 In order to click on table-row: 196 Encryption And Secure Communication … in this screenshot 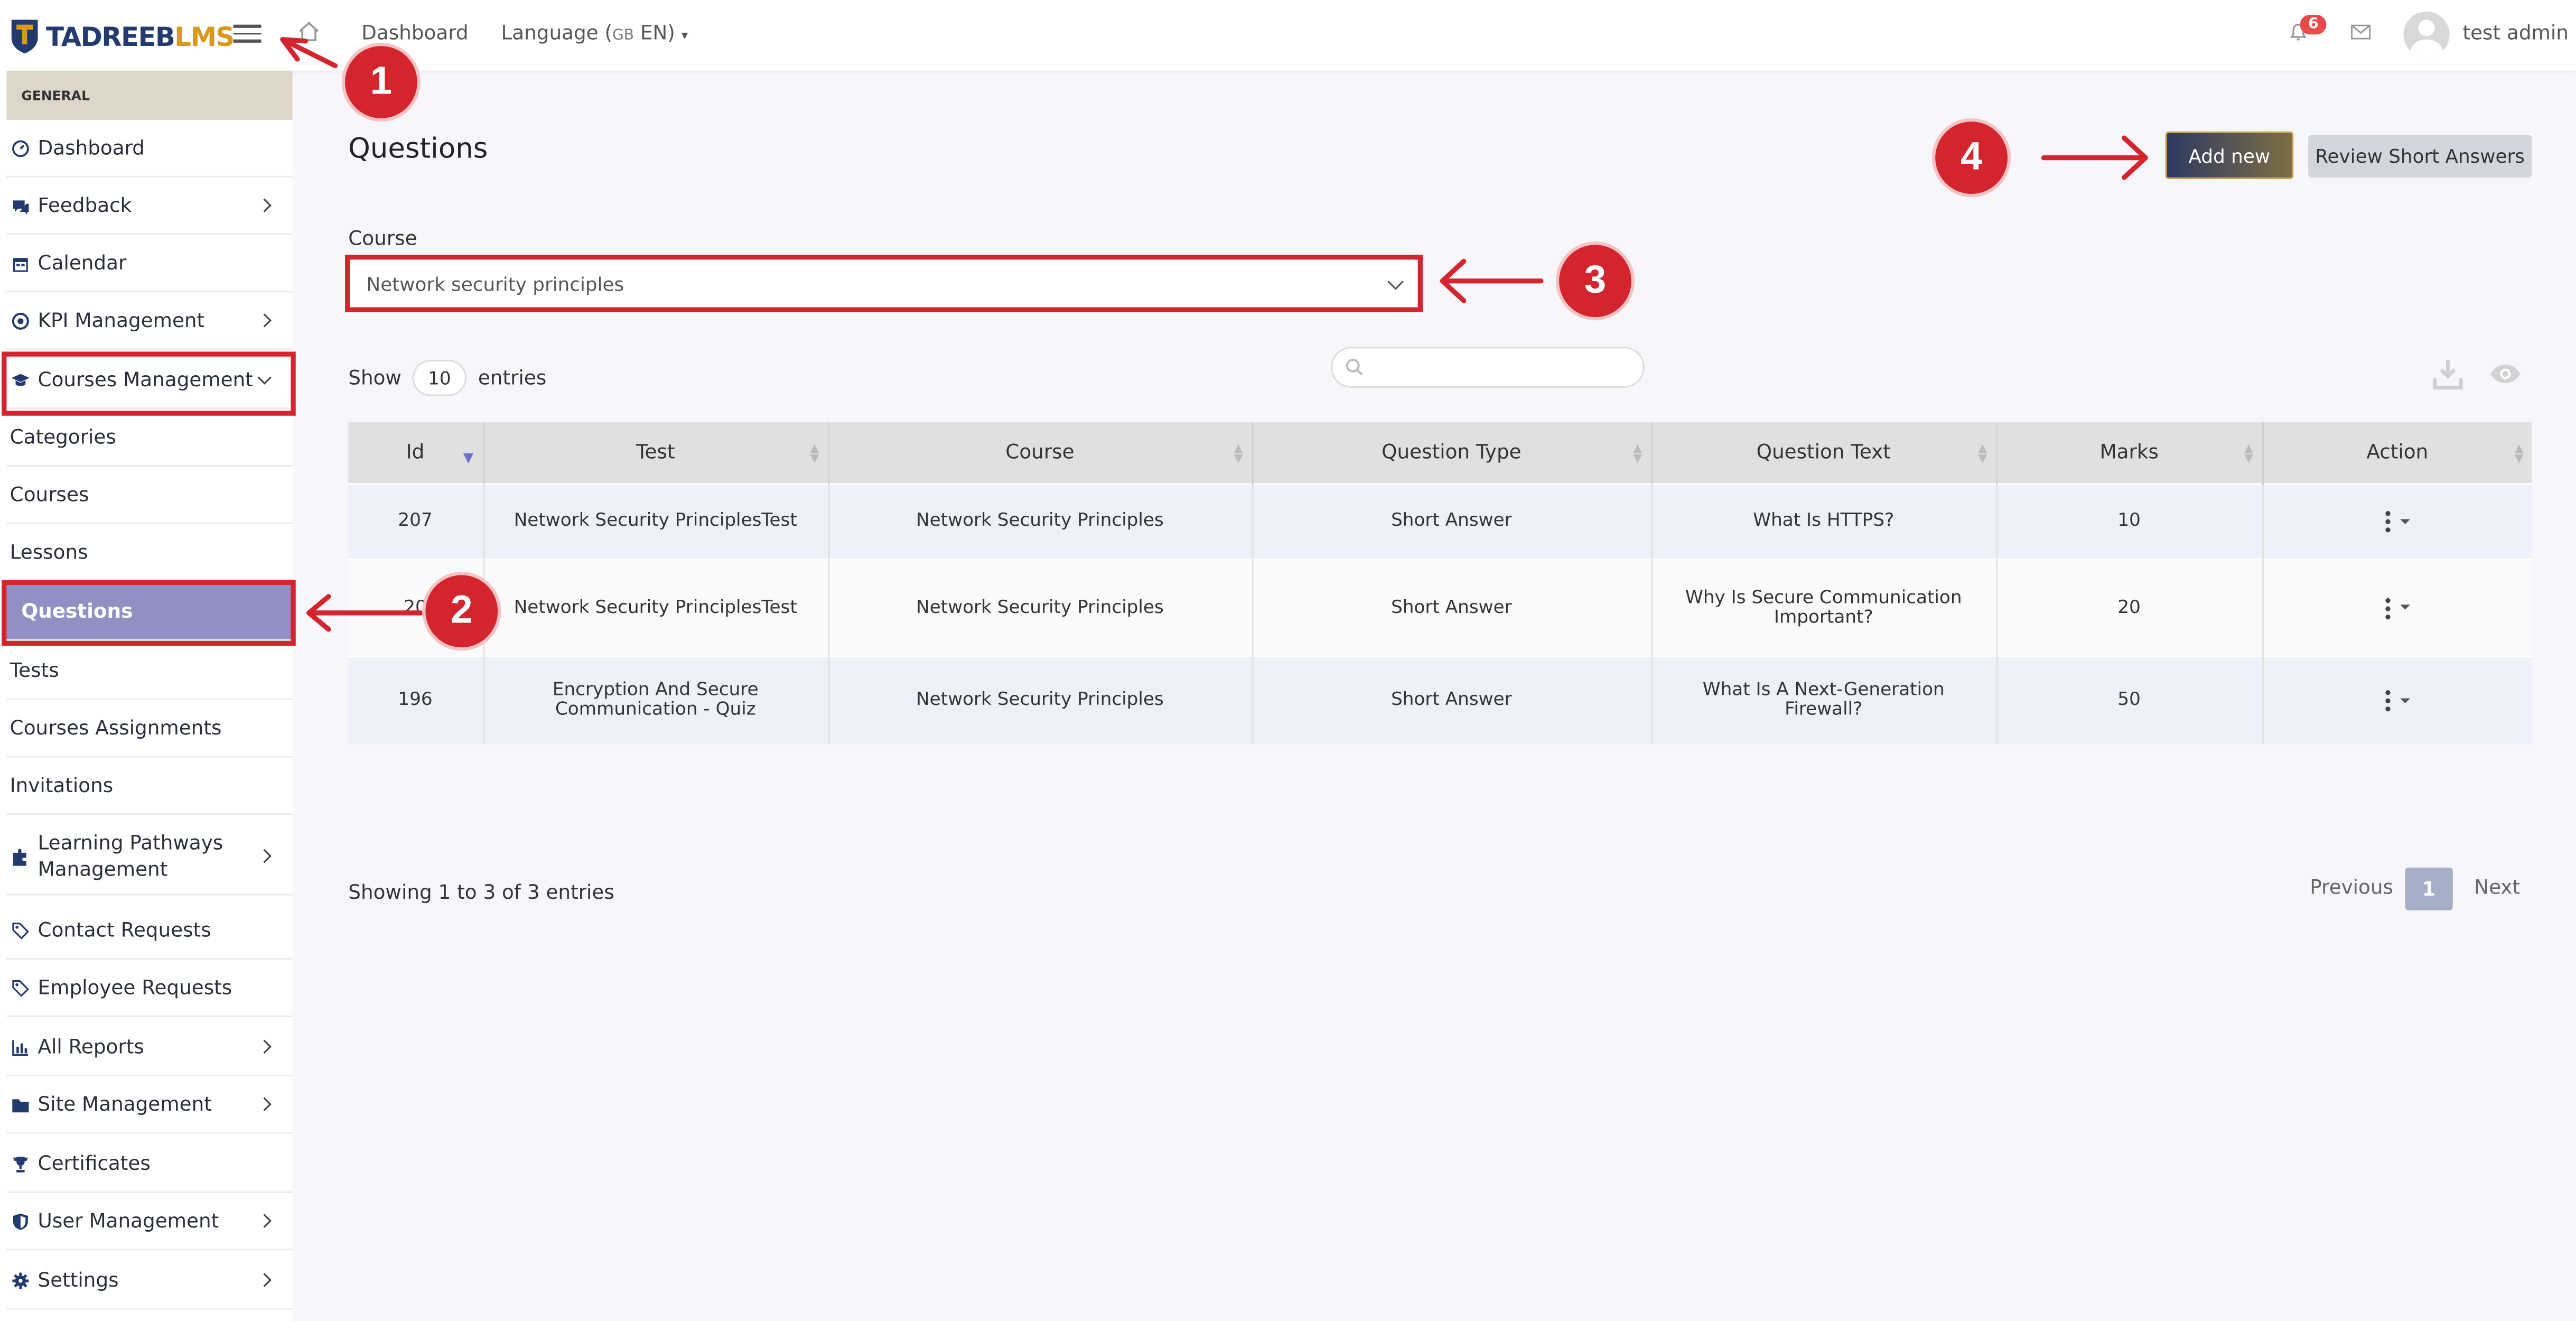, I will do `click(1440, 700)`.